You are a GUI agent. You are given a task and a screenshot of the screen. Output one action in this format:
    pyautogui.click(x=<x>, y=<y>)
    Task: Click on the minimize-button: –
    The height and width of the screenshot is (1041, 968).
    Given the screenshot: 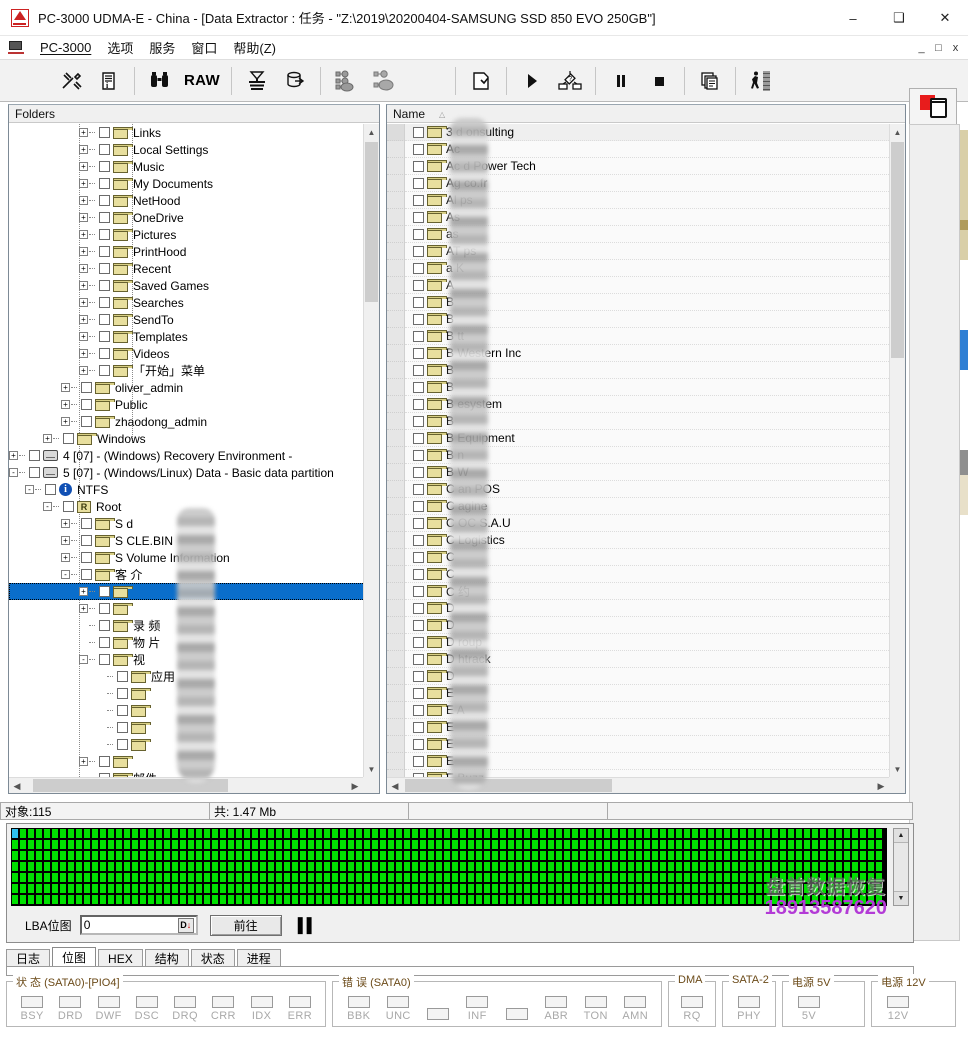 What is the action you would take?
    pyautogui.click(x=853, y=18)
    